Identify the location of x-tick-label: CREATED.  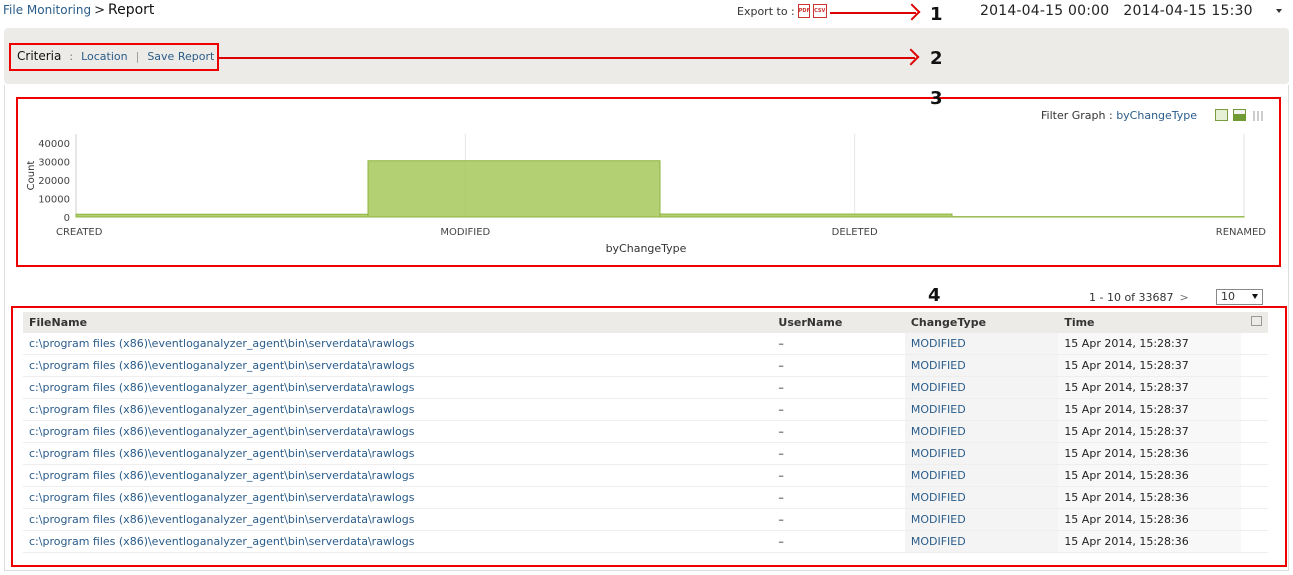
(79, 232).